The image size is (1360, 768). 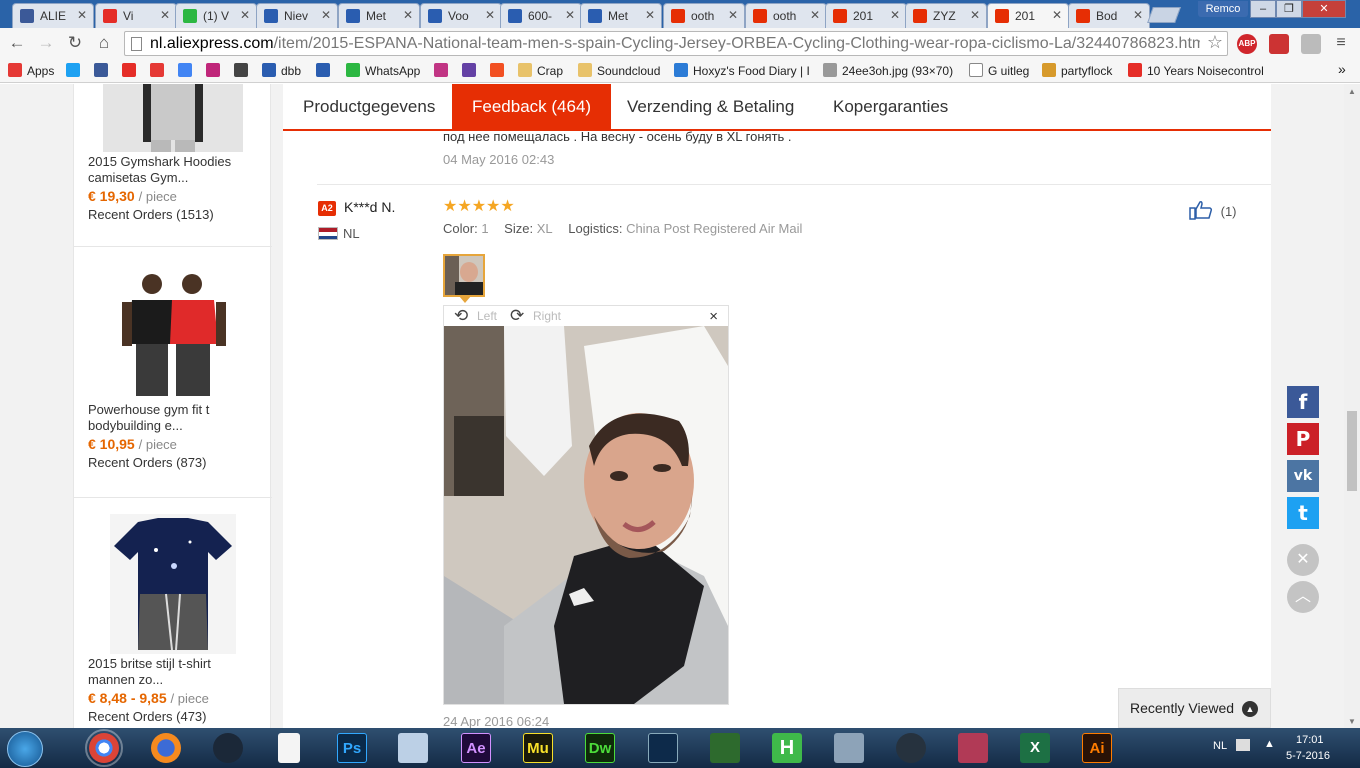 What do you see at coordinates (1263, 9) in the screenshot?
I see `minimize-icon: –` at bounding box center [1263, 9].